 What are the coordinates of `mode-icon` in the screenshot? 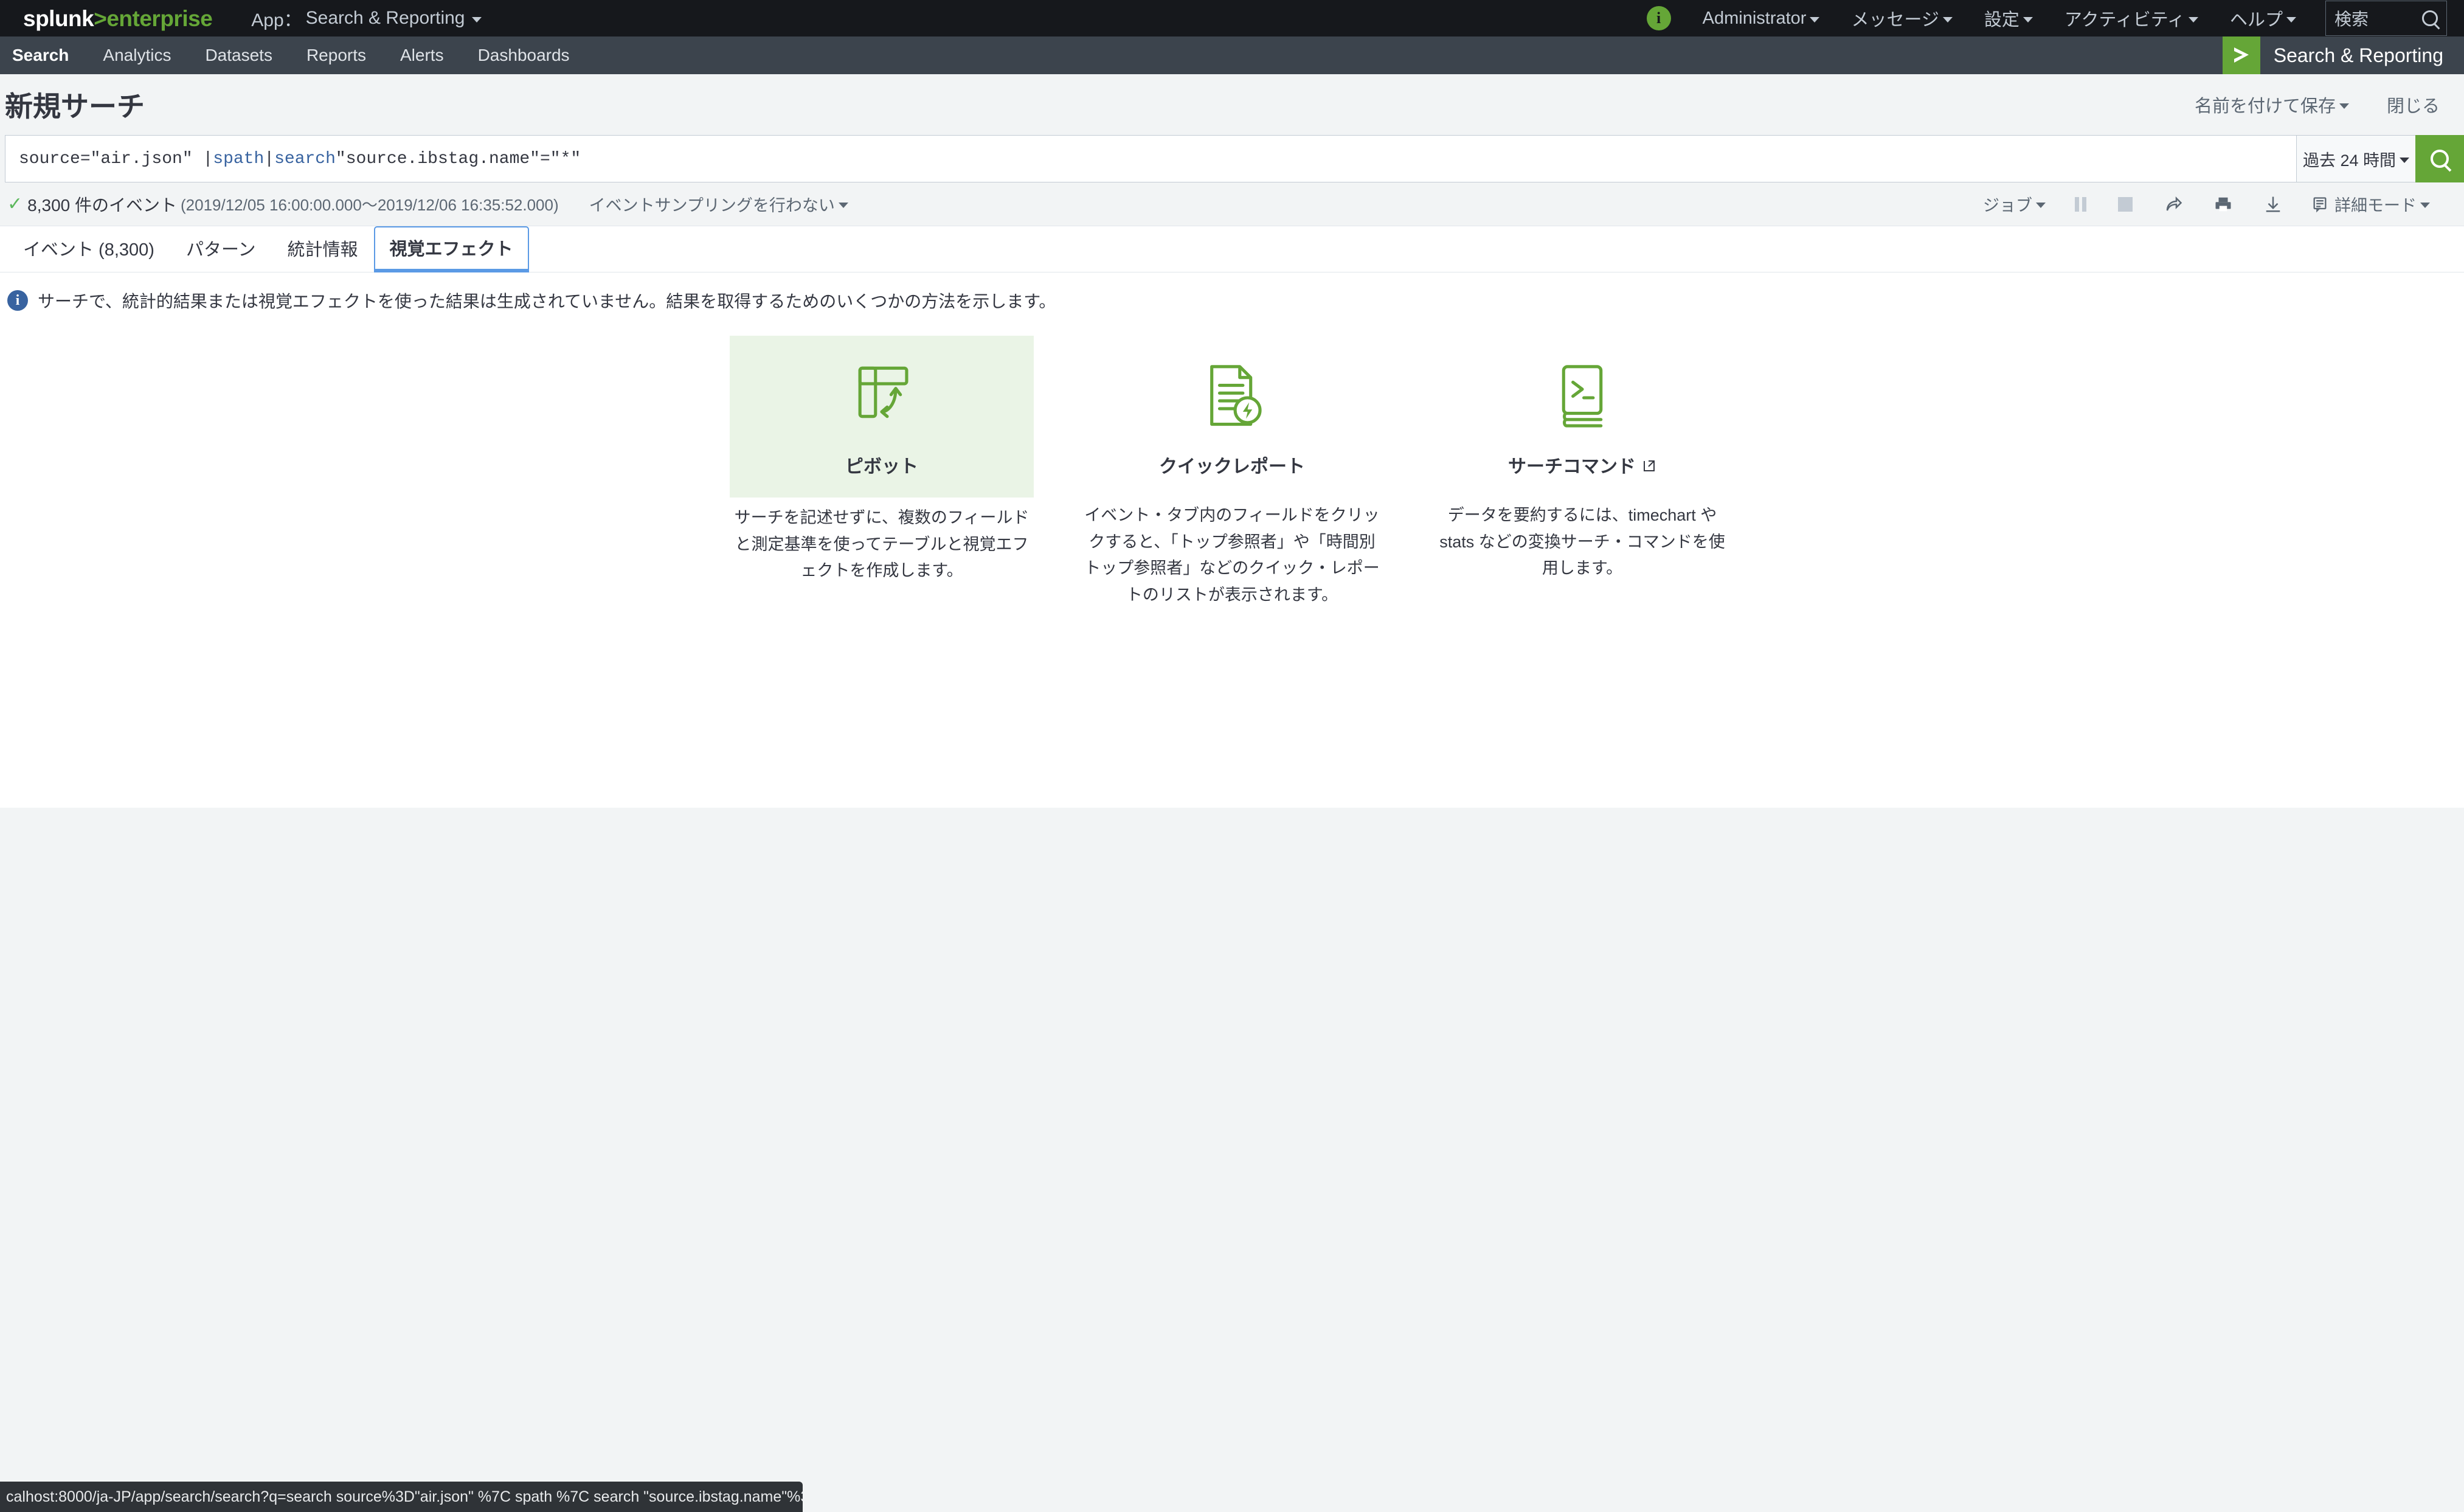 It's located at (2320, 204).